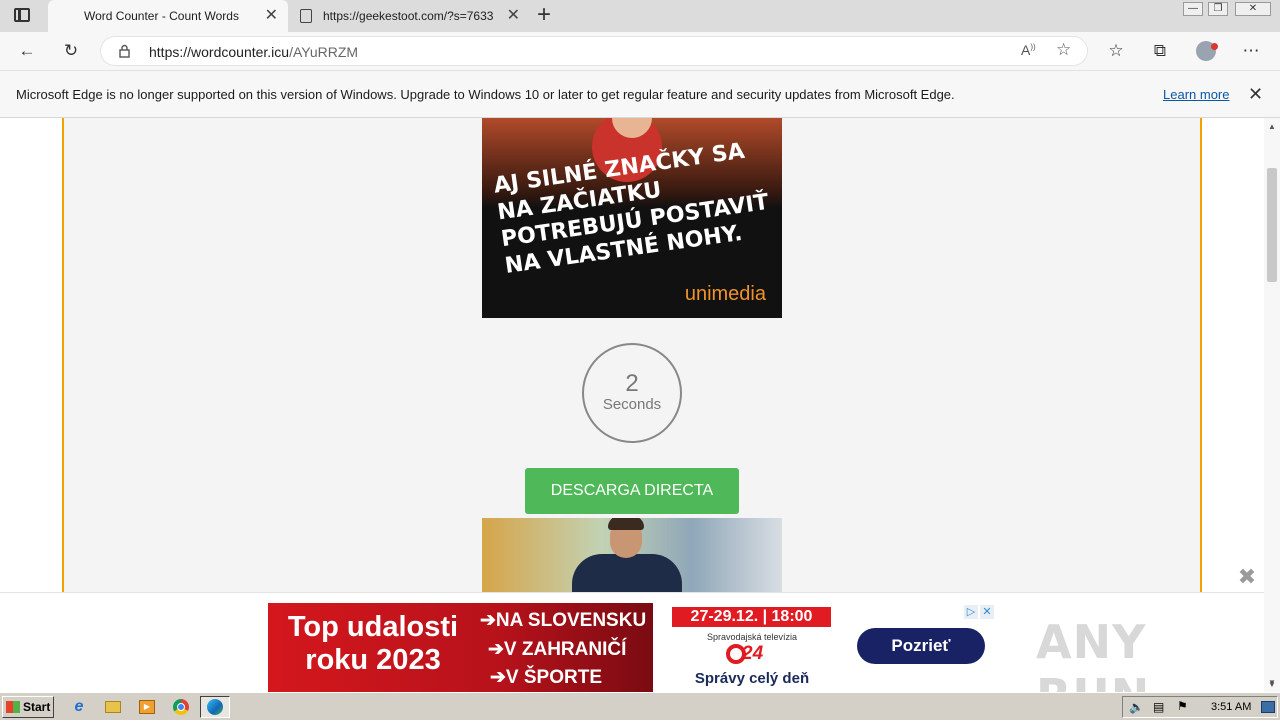 The width and height of the screenshot is (1280, 723). Describe the element at coordinates (324, 52) in the screenshot. I see `url-path: /AYuRRZM` at that location.